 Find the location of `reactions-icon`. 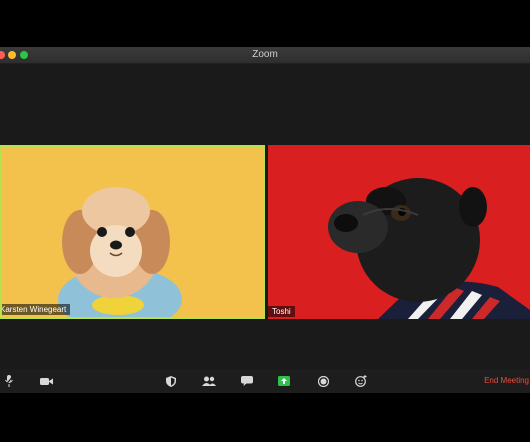

reactions-icon is located at coordinates (361, 381).